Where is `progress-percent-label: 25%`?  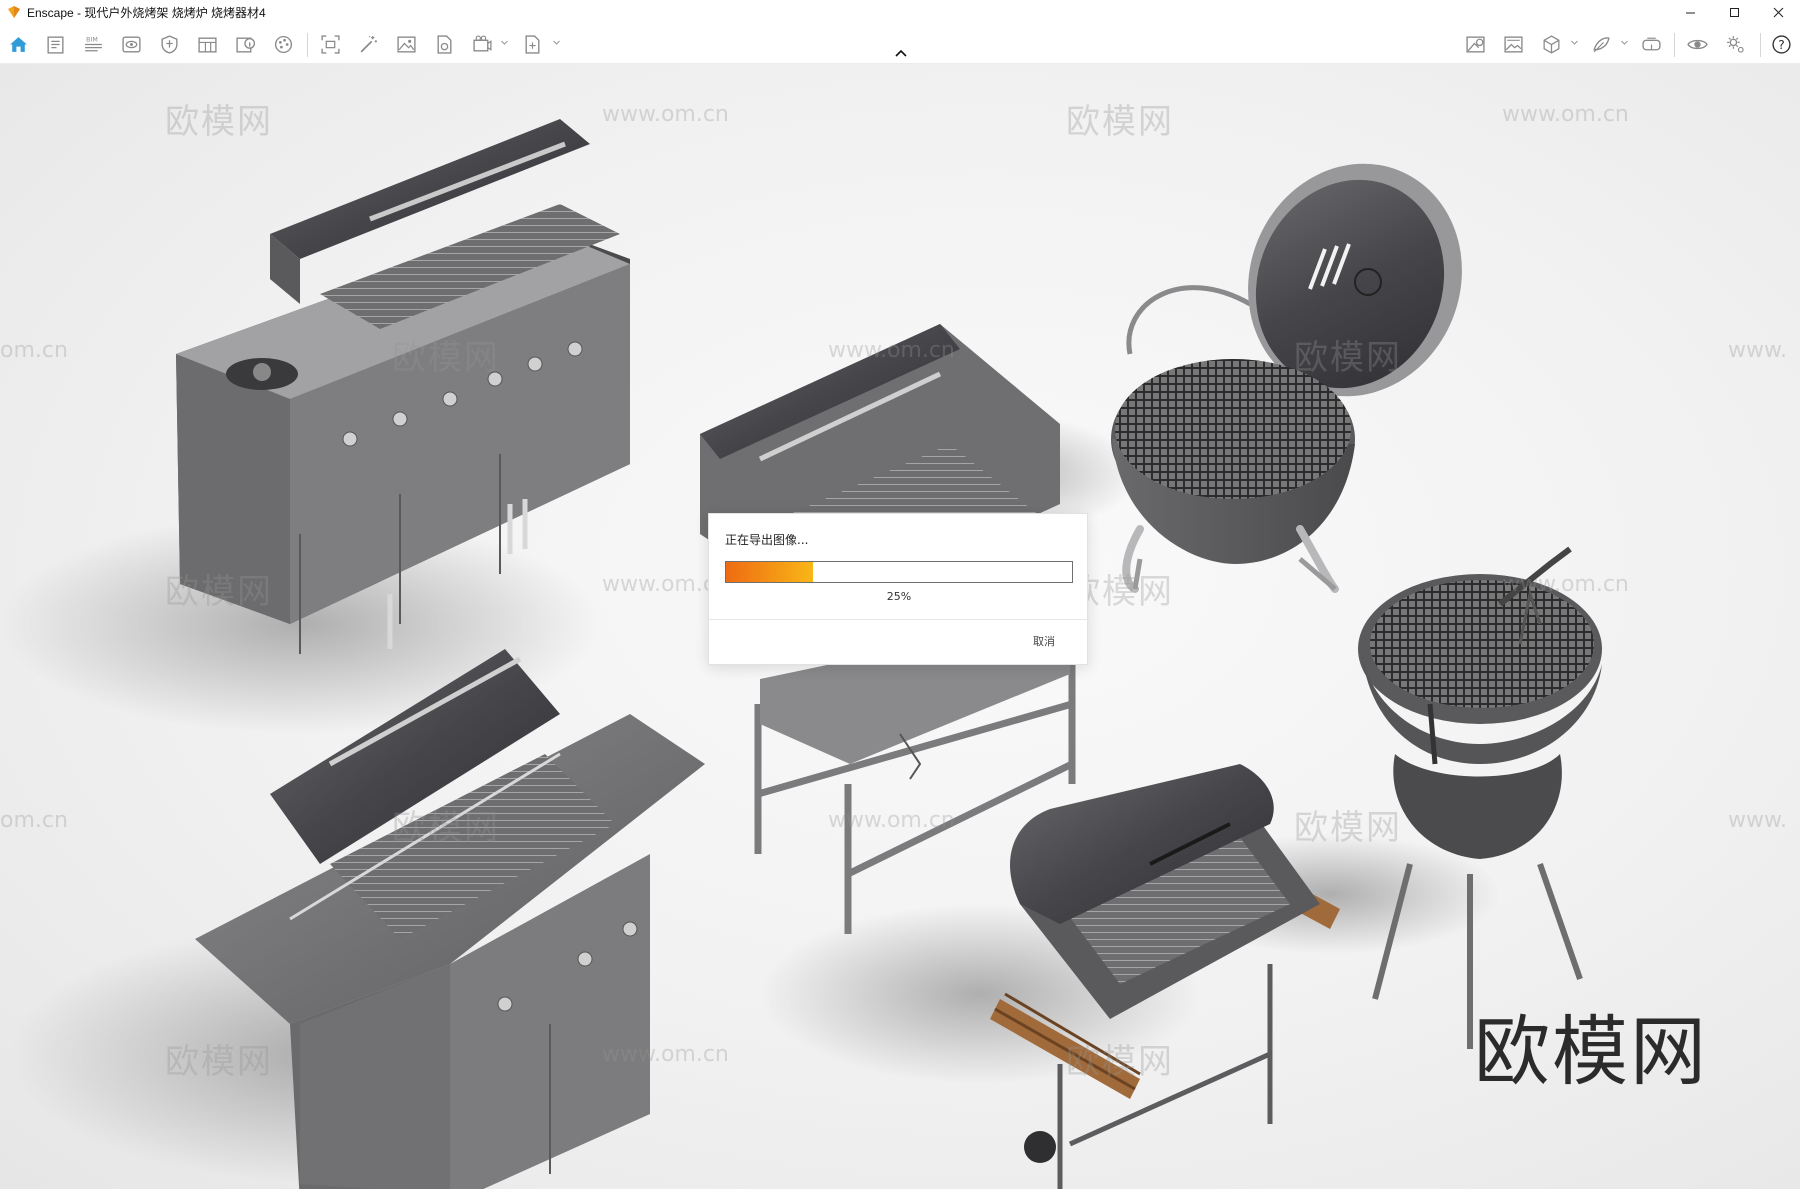
progress-percent-label: 25% is located at coordinates (899, 596).